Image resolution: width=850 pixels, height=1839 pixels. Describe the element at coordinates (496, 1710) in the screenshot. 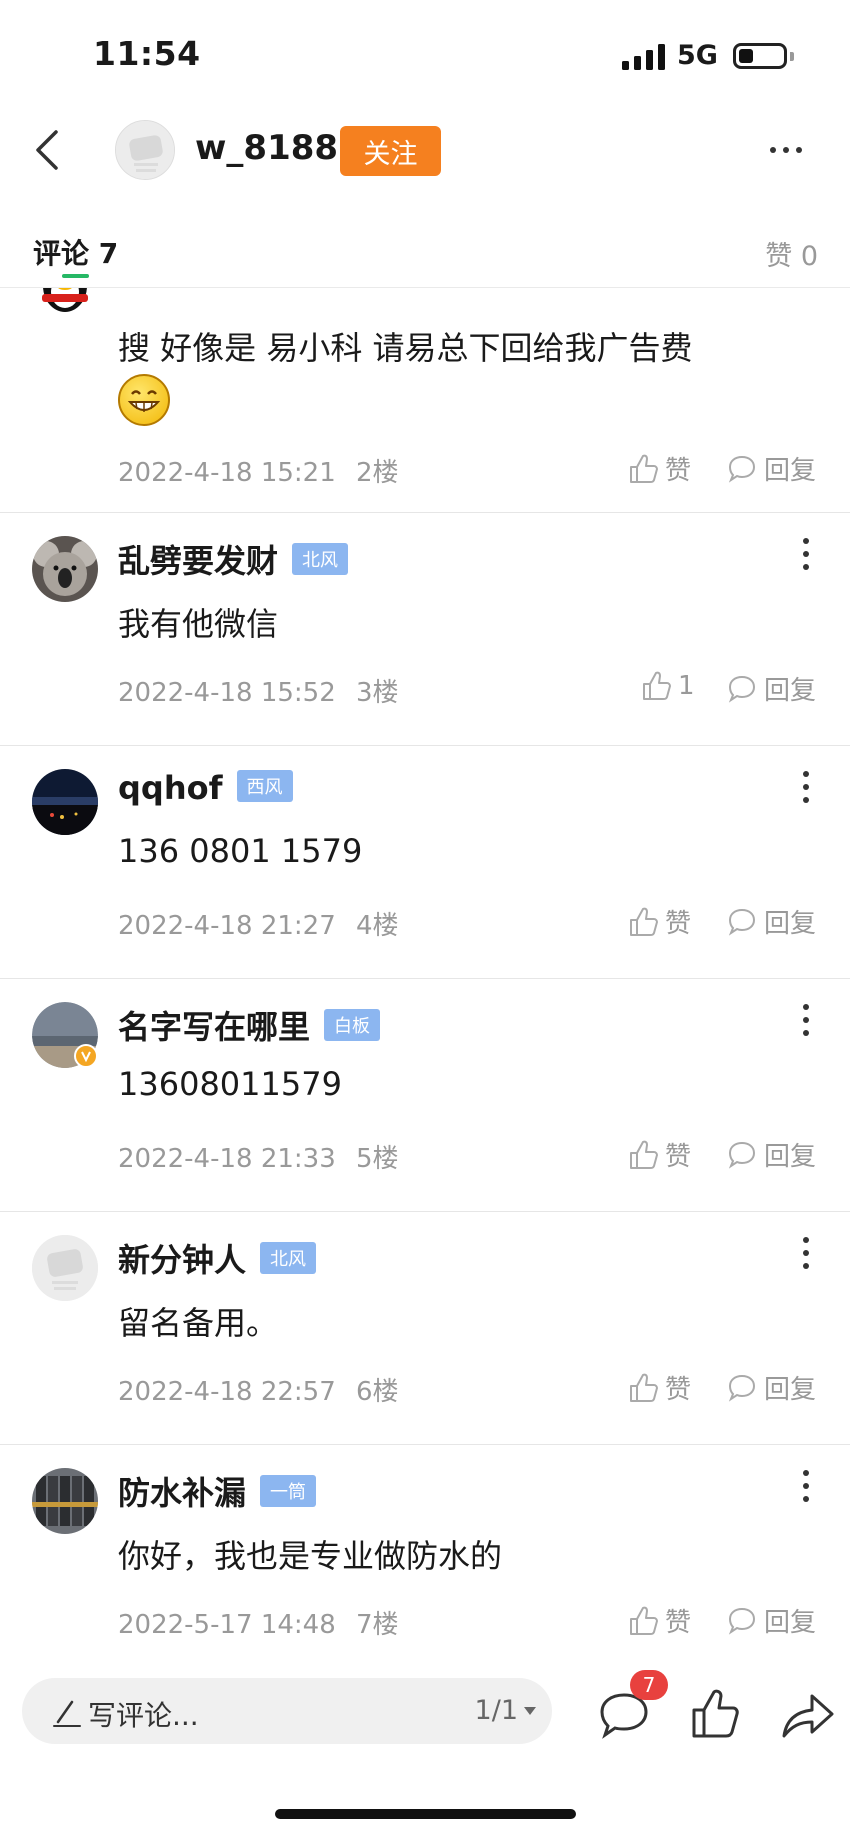

I see `page-indicator-label: 1/1` at that location.